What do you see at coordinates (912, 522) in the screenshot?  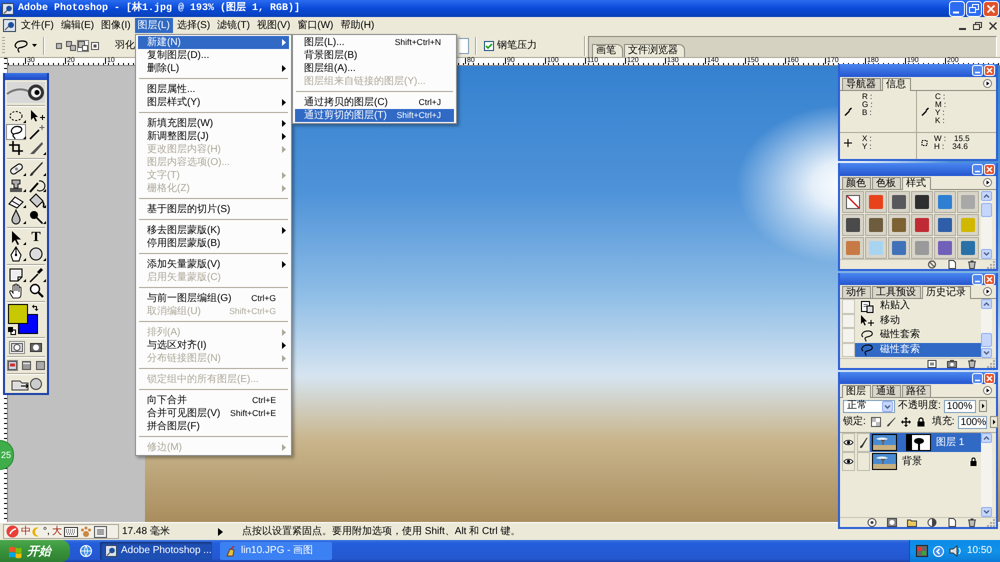 I see `folder-icon` at bounding box center [912, 522].